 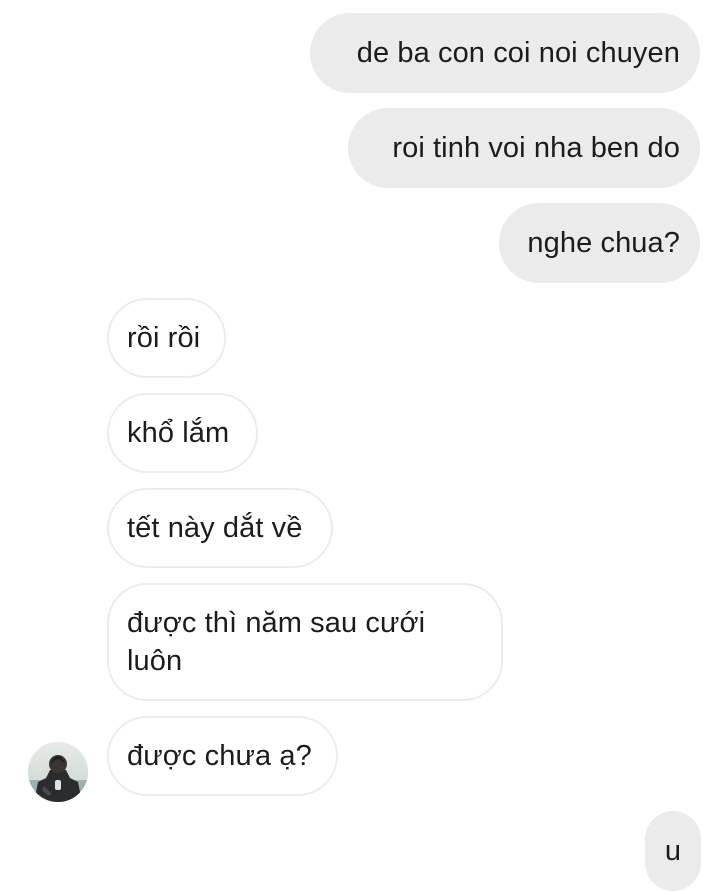 I want to click on message-text: tết này dắt về, so click(x=215, y=528).